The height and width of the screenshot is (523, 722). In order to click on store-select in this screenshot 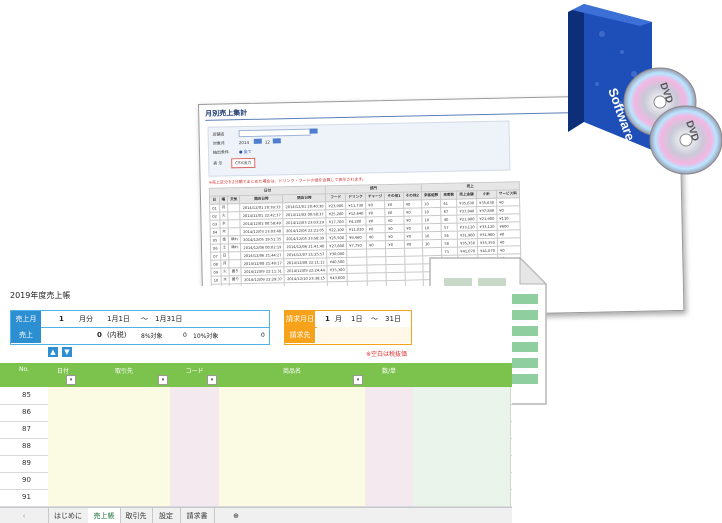, I will do `click(274, 133)`.